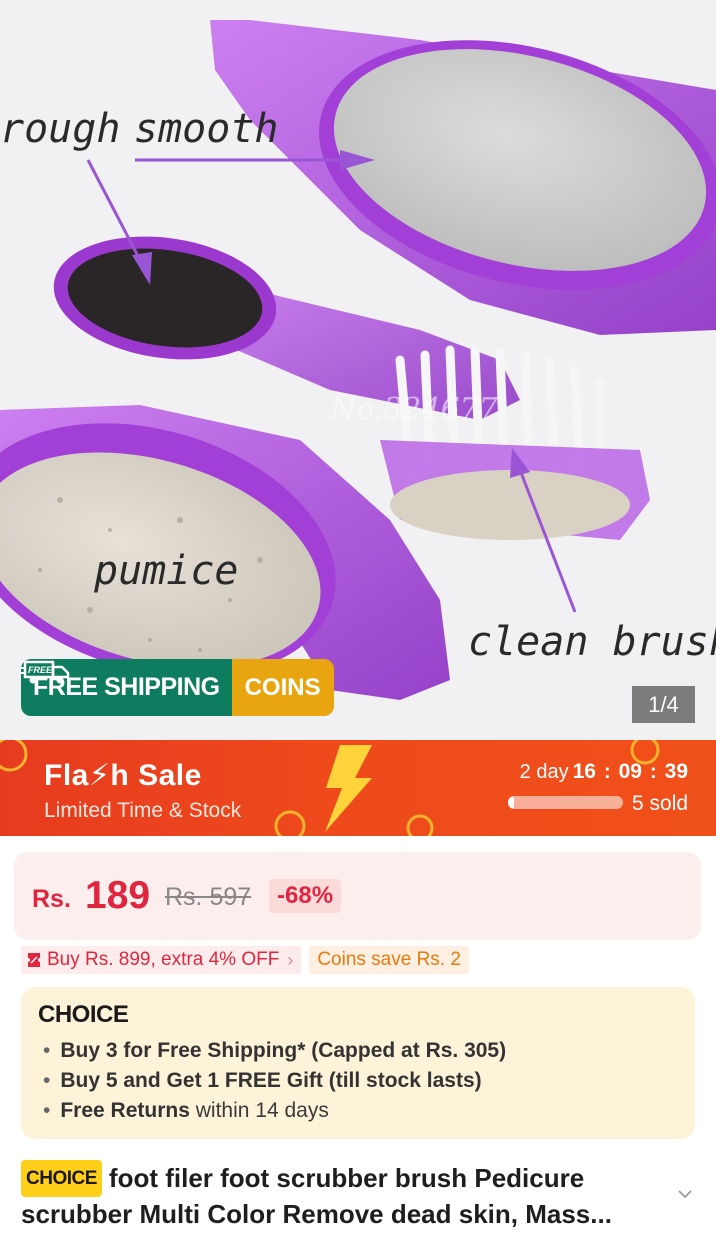 The width and height of the screenshot is (716, 1244). I want to click on label-rough: rough, so click(60, 129).